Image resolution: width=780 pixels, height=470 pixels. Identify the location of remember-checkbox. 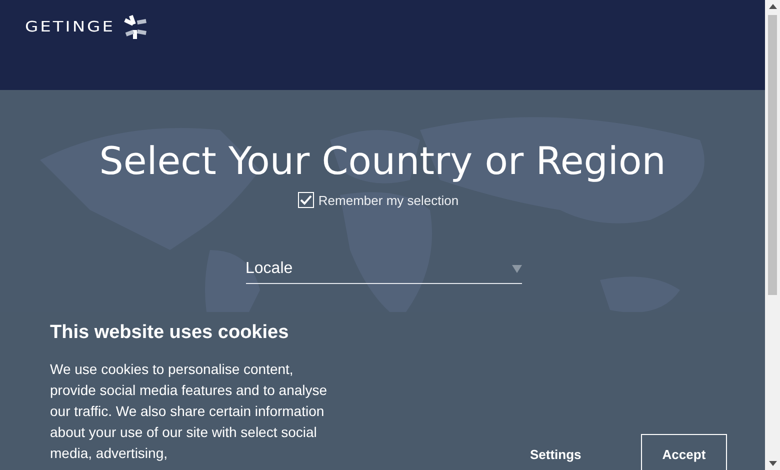
(306, 200).